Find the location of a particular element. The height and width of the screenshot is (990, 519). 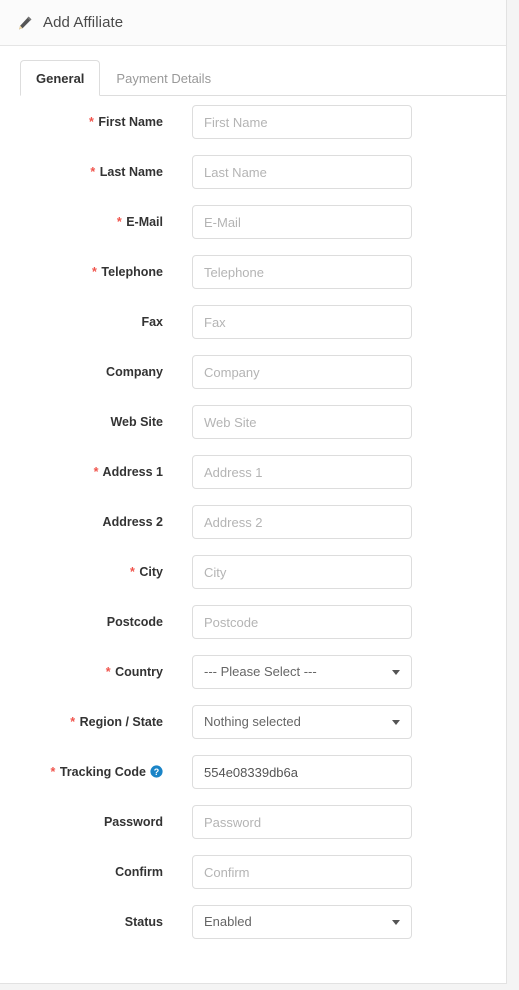

control-wrap-tracking-code is located at coordinates (302, 772).